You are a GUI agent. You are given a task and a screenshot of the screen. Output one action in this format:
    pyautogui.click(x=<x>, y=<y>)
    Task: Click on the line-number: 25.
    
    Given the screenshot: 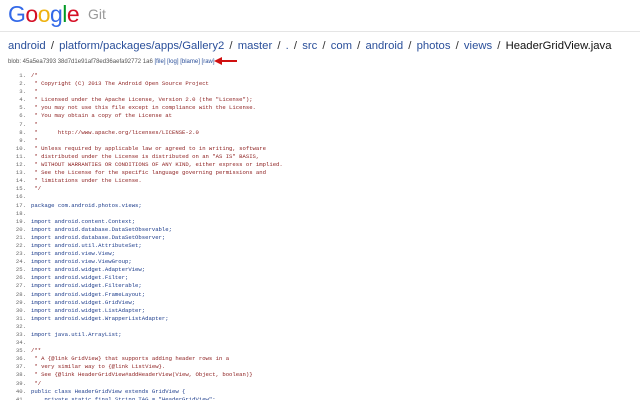 What is the action you would take?
    pyautogui.click(x=20, y=270)
    